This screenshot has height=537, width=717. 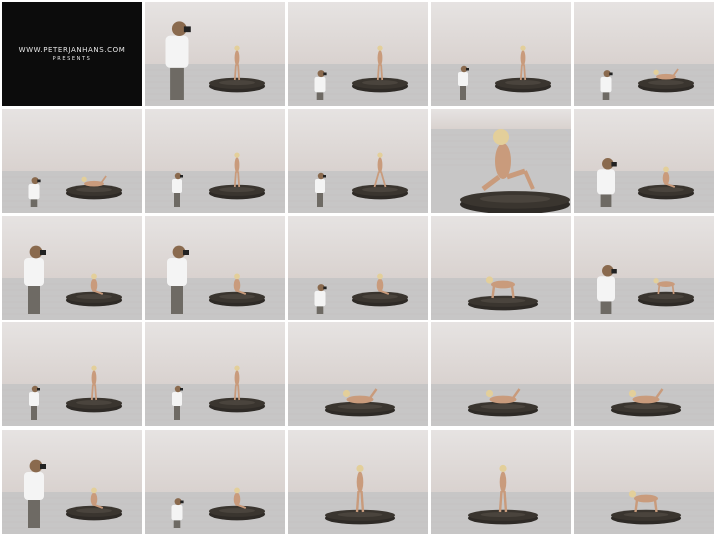 I want to click on thumbnail-1: WWW.PETERJANHANS.COM PRESENTS, so click(x=72, y=54).